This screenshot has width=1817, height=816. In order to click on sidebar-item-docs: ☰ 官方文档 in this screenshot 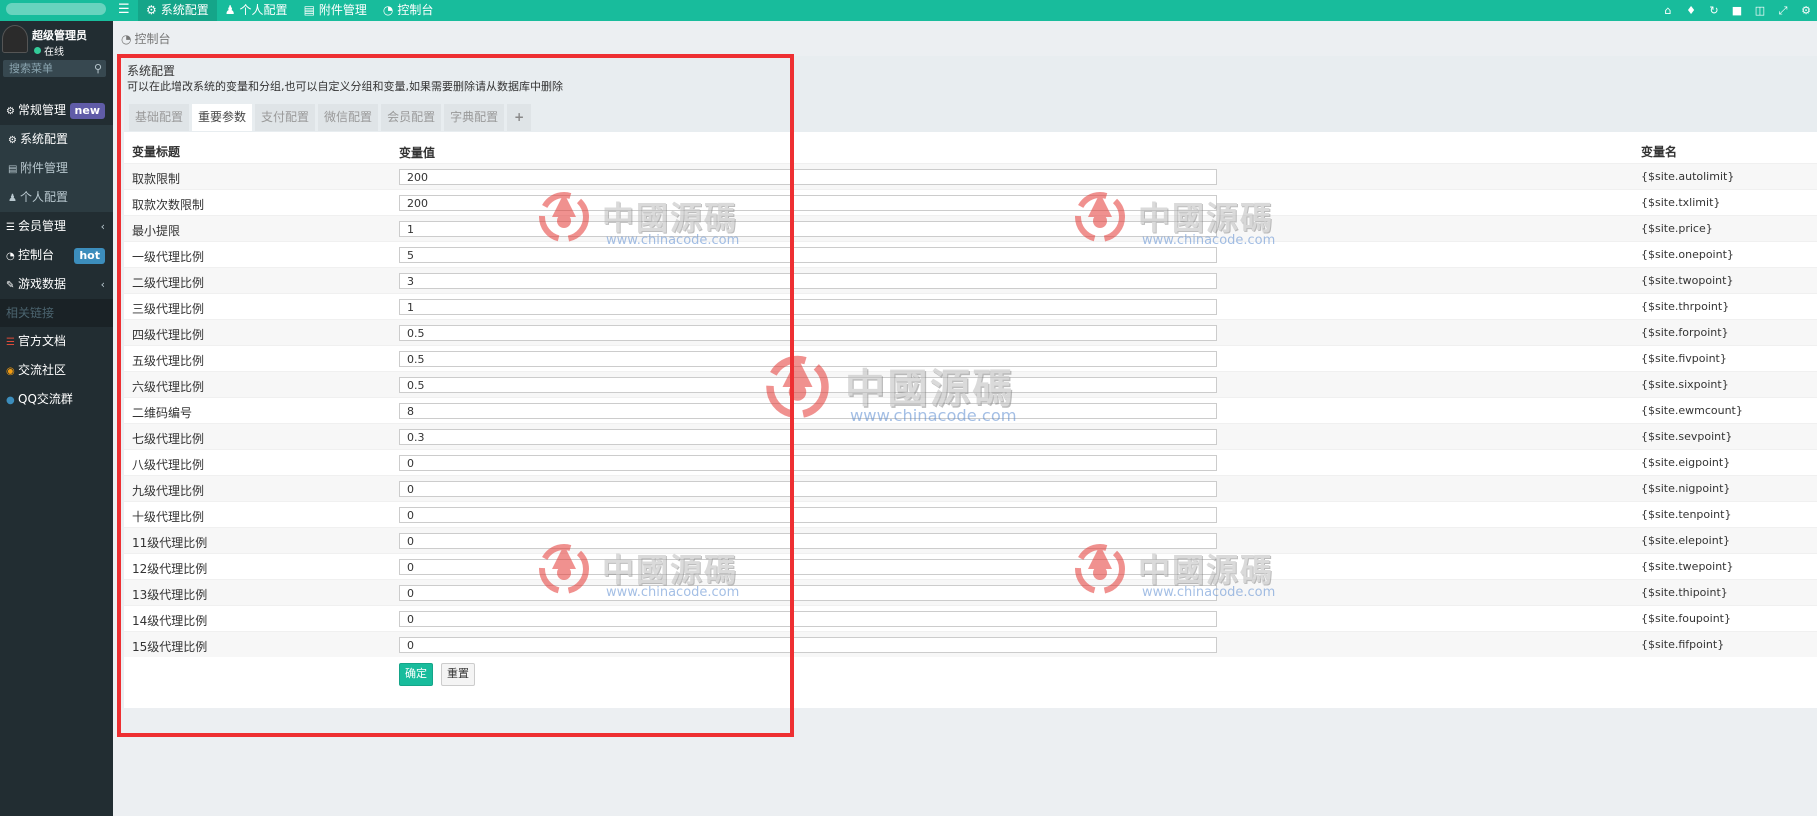, I will do `click(56, 341)`.